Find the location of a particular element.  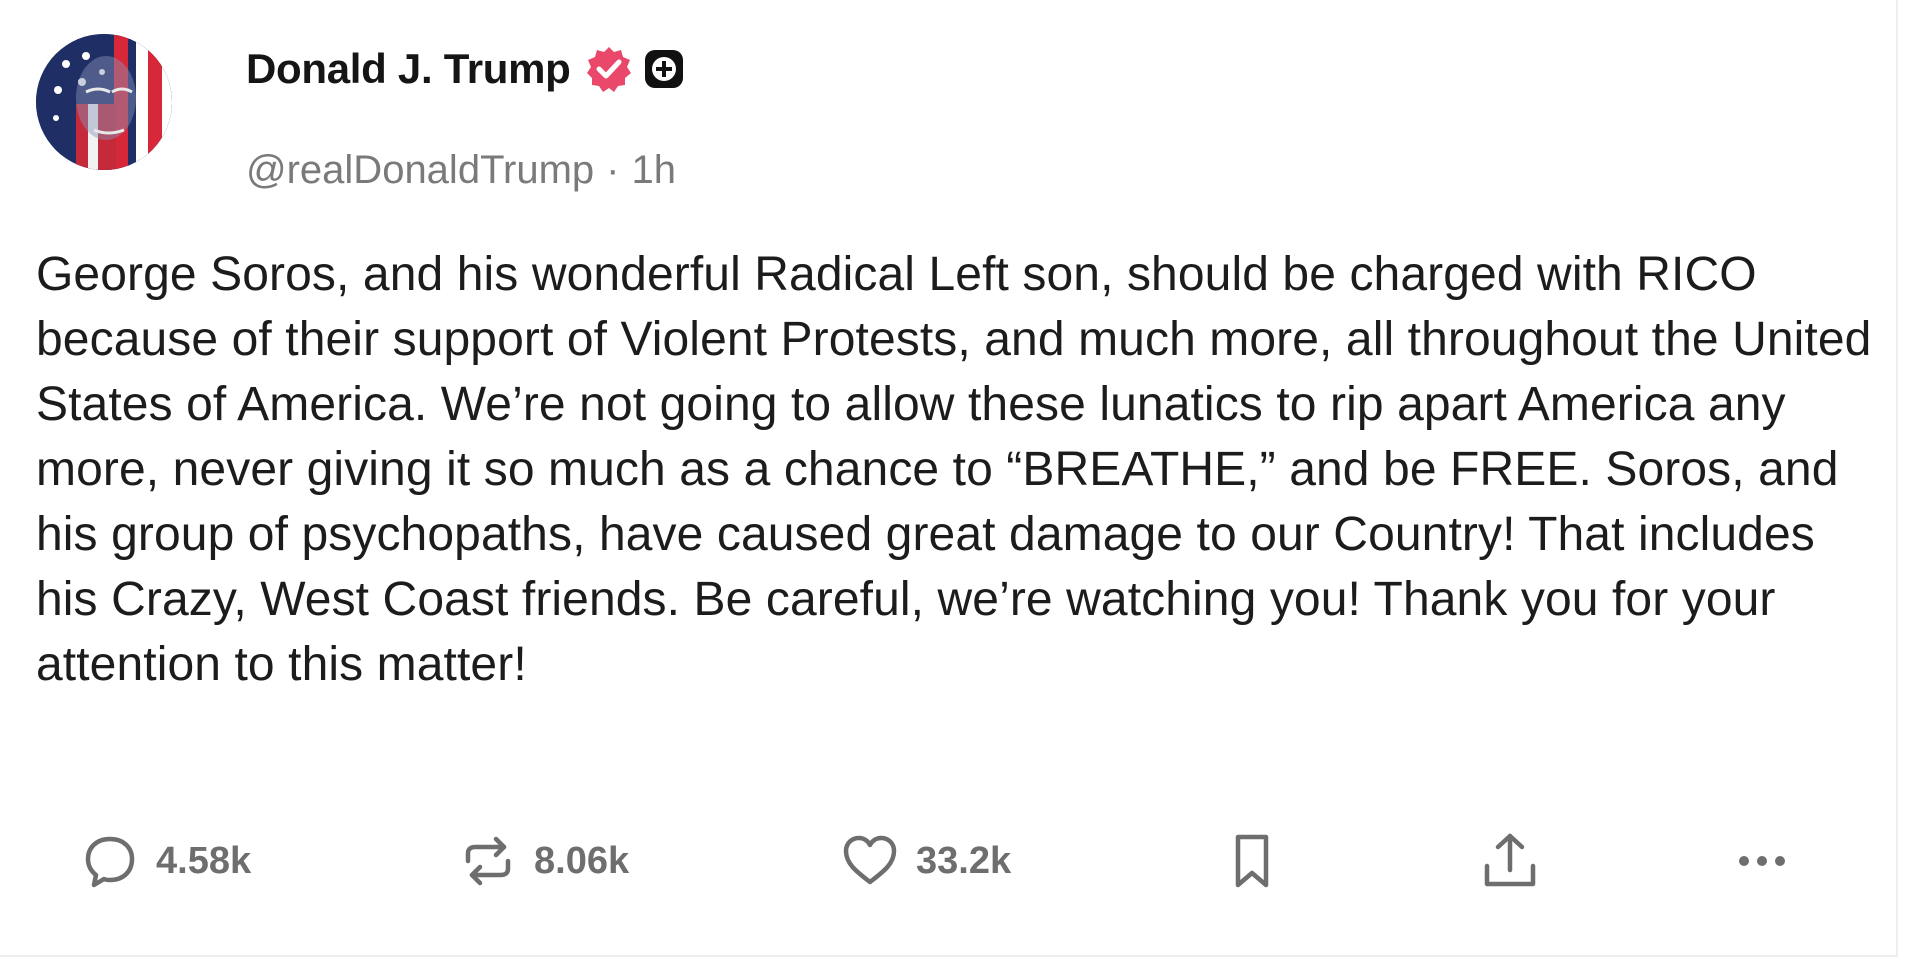

reply-bubble-icon is located at coordinates (110, 861).